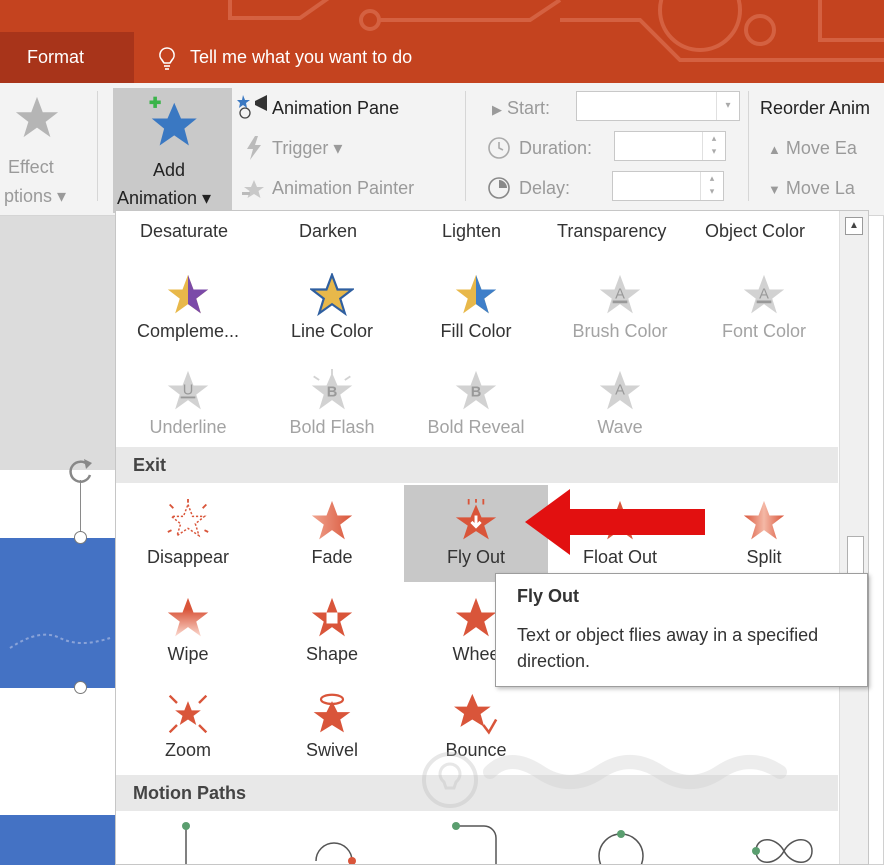  Describe the element at coordinates (188, 617) in the screenshot. I see `wipe-star-icon` at that location.